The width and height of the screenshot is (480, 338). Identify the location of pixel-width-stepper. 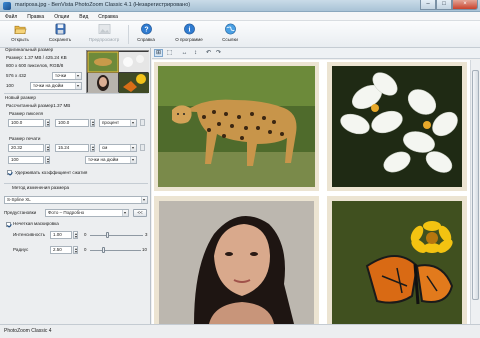
(47, 123).